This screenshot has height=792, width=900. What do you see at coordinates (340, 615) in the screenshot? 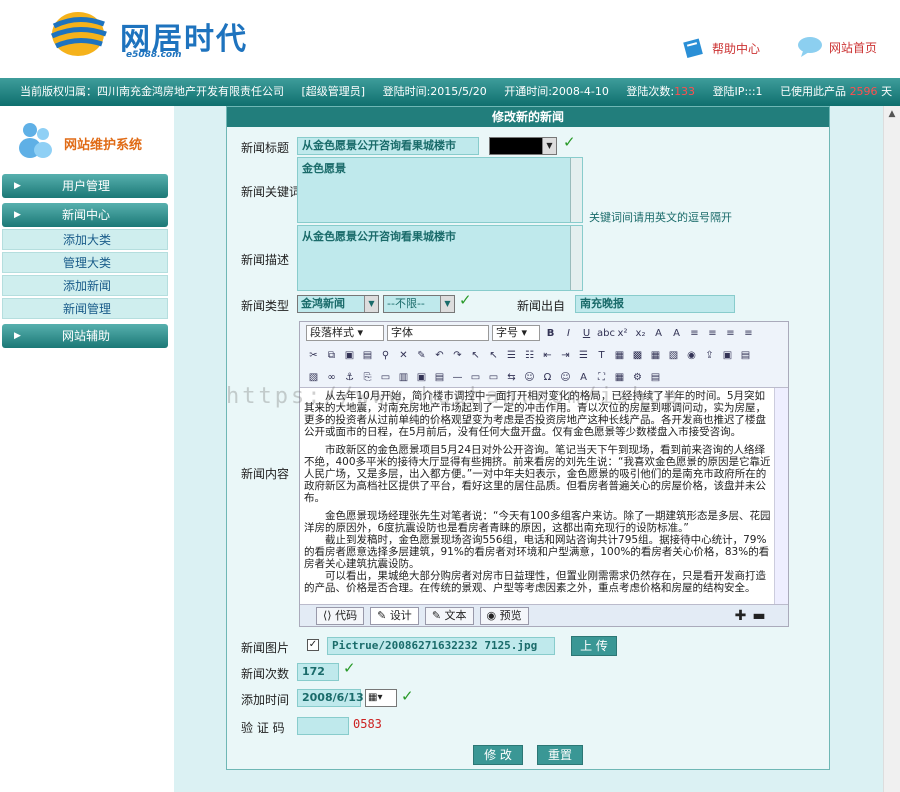
I see `tab-code: ⟨⟩ 代码` at bounding box center [340, 615].